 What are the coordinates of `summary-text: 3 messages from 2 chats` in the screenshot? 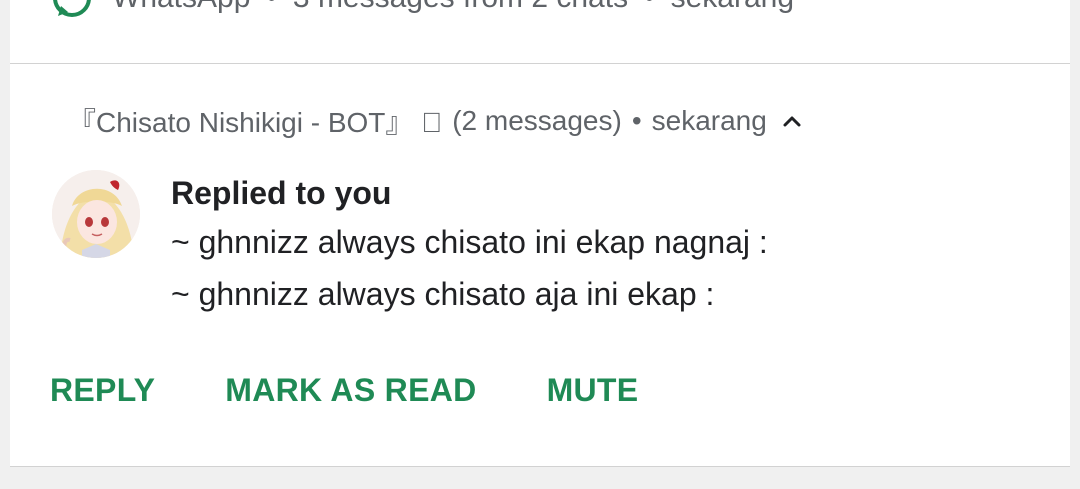 It's located at (460, 7).